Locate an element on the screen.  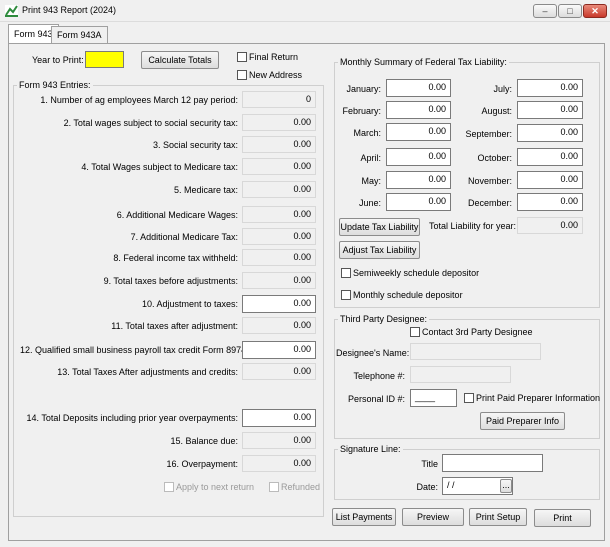
personal-id-input: ____ is located at coordinates (433, 398).